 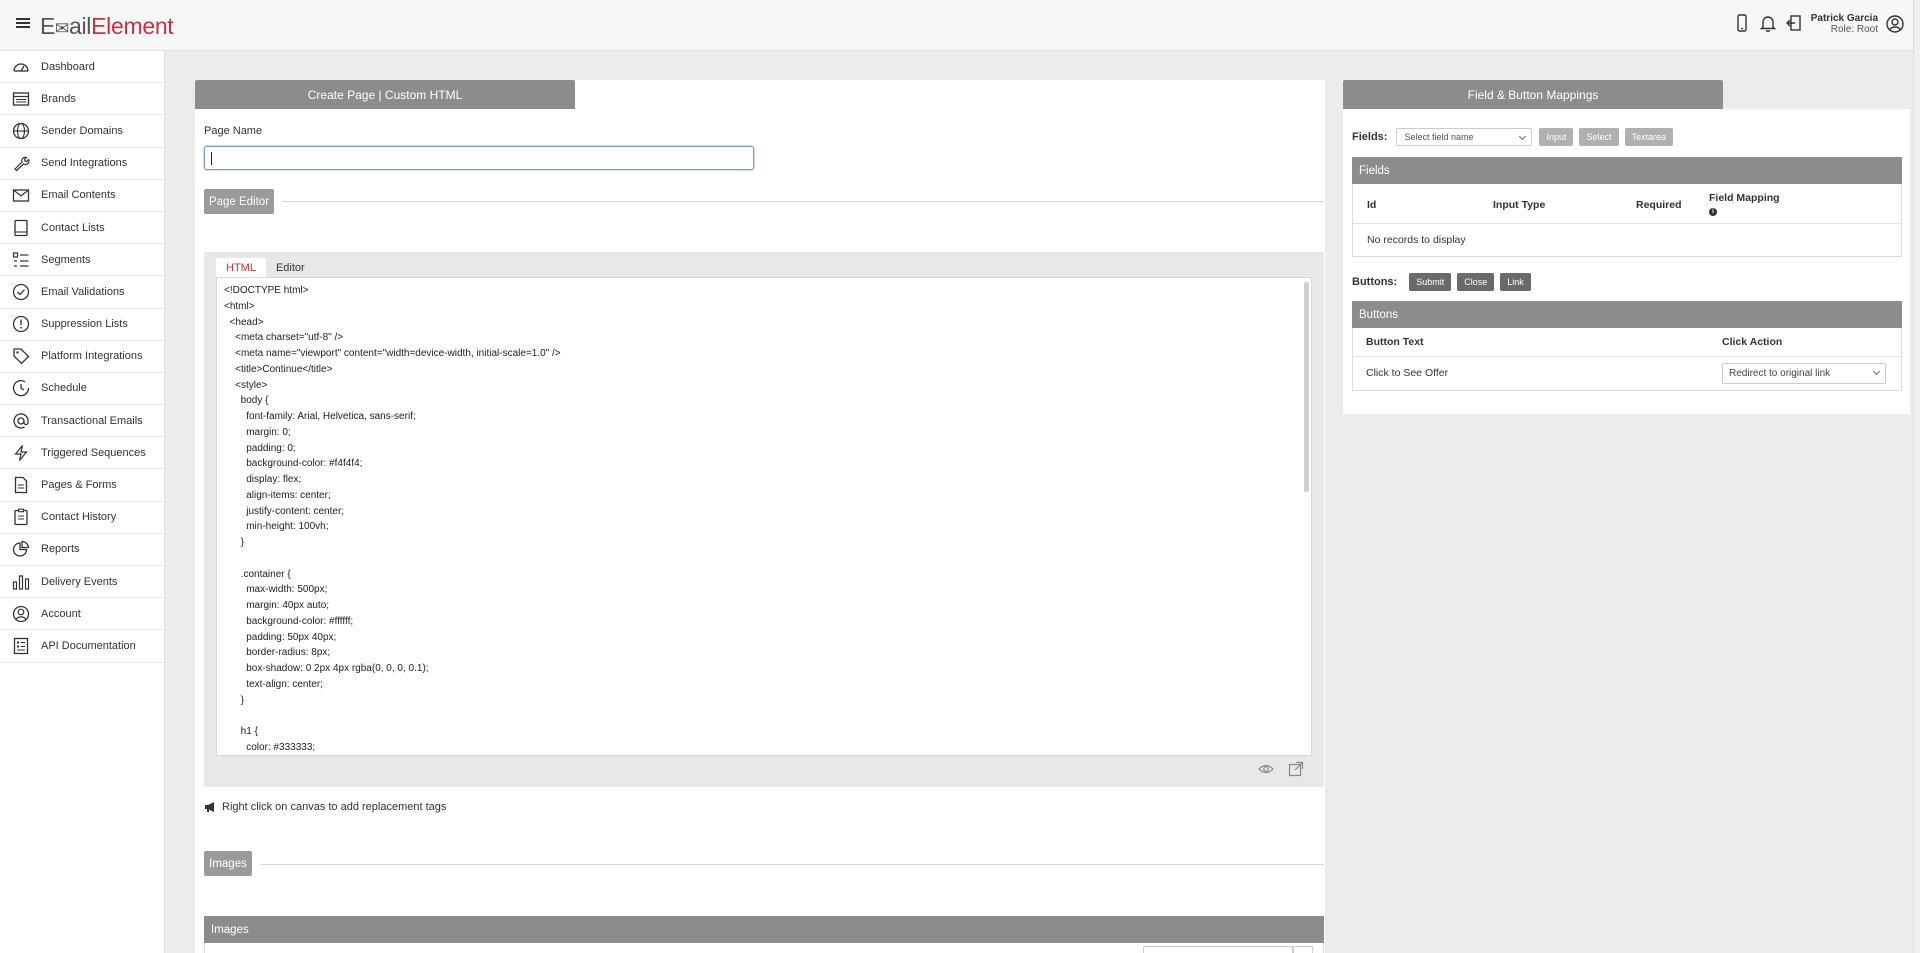 What do you see at coordinates (68, 66) in the screenshot?
I see `sidebar-item-label: Dashboard` at bounding box center [68, 66].